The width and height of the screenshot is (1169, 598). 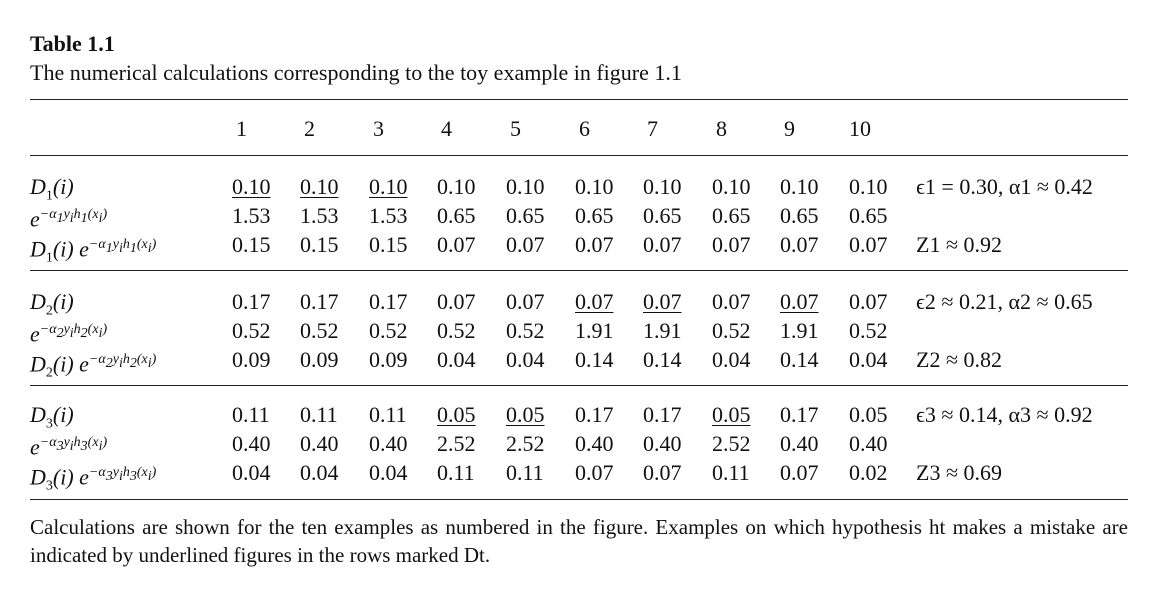 I want to click on column-header-4: 4, so click(x=446, y=128).